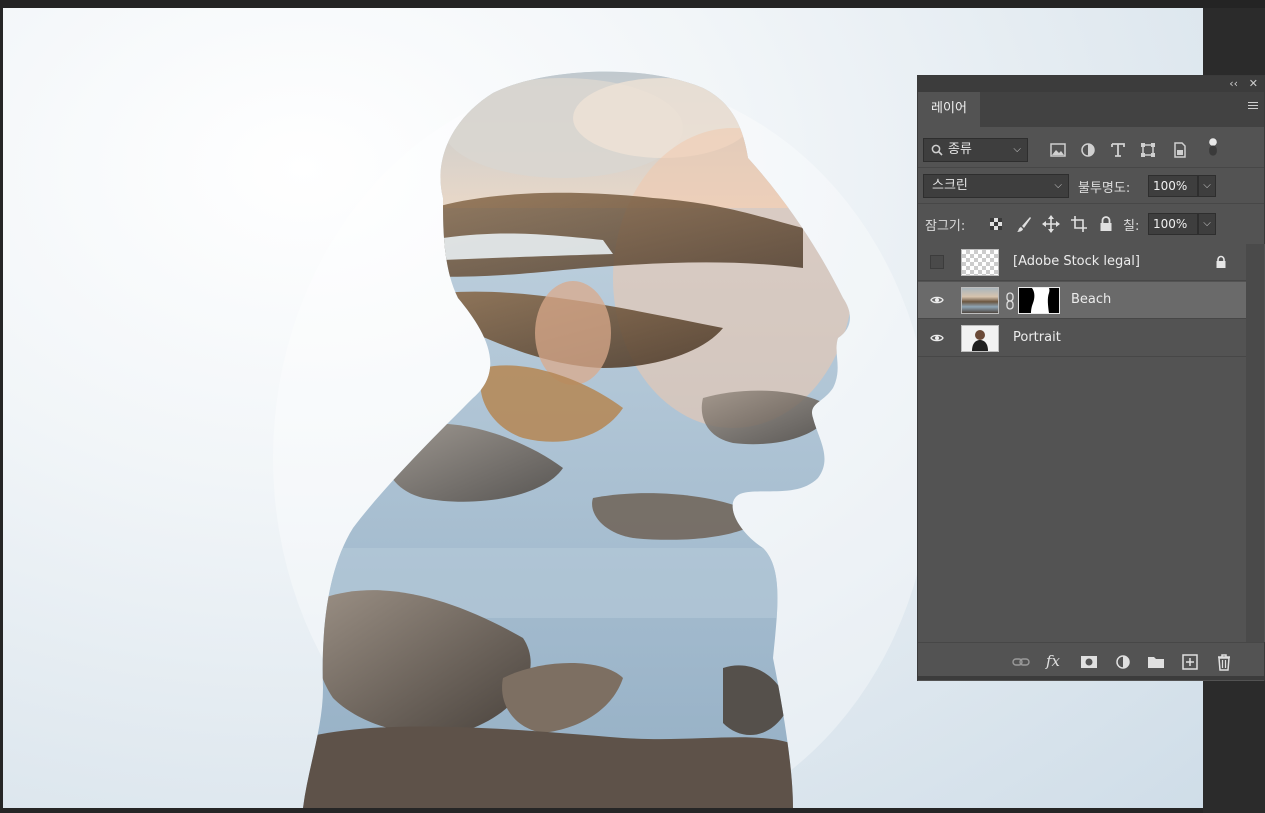 The image size is (1265, 813). I want to click on layer-mask-thumbnail, so click(1039, 300).